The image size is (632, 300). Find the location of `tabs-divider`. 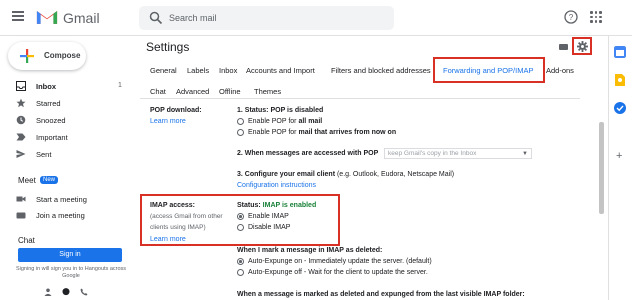

tabs-divider is located at coordinates (360, 98).